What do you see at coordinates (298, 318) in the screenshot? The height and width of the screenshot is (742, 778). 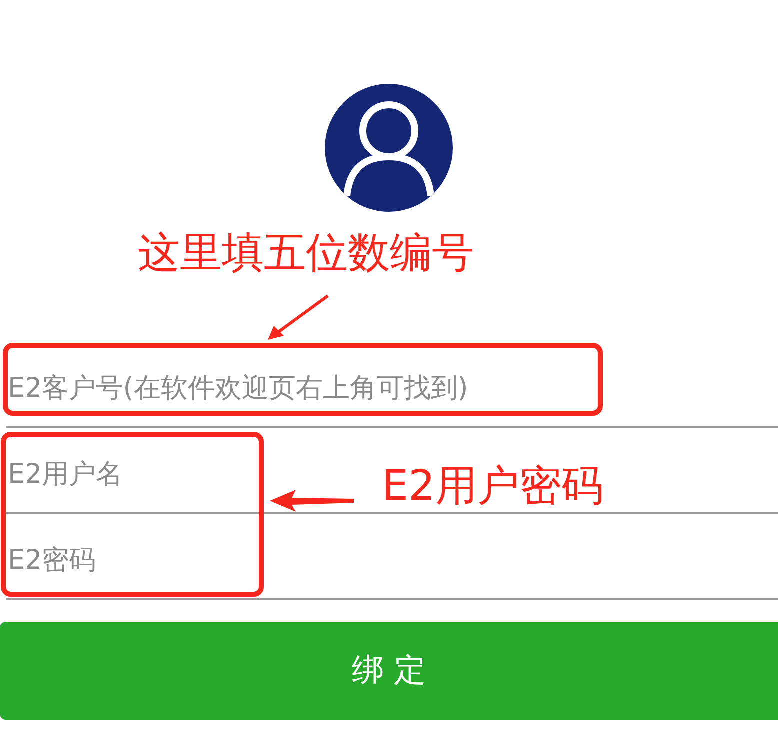 I see `annotation-arrow` at bounding box center [298, 318].